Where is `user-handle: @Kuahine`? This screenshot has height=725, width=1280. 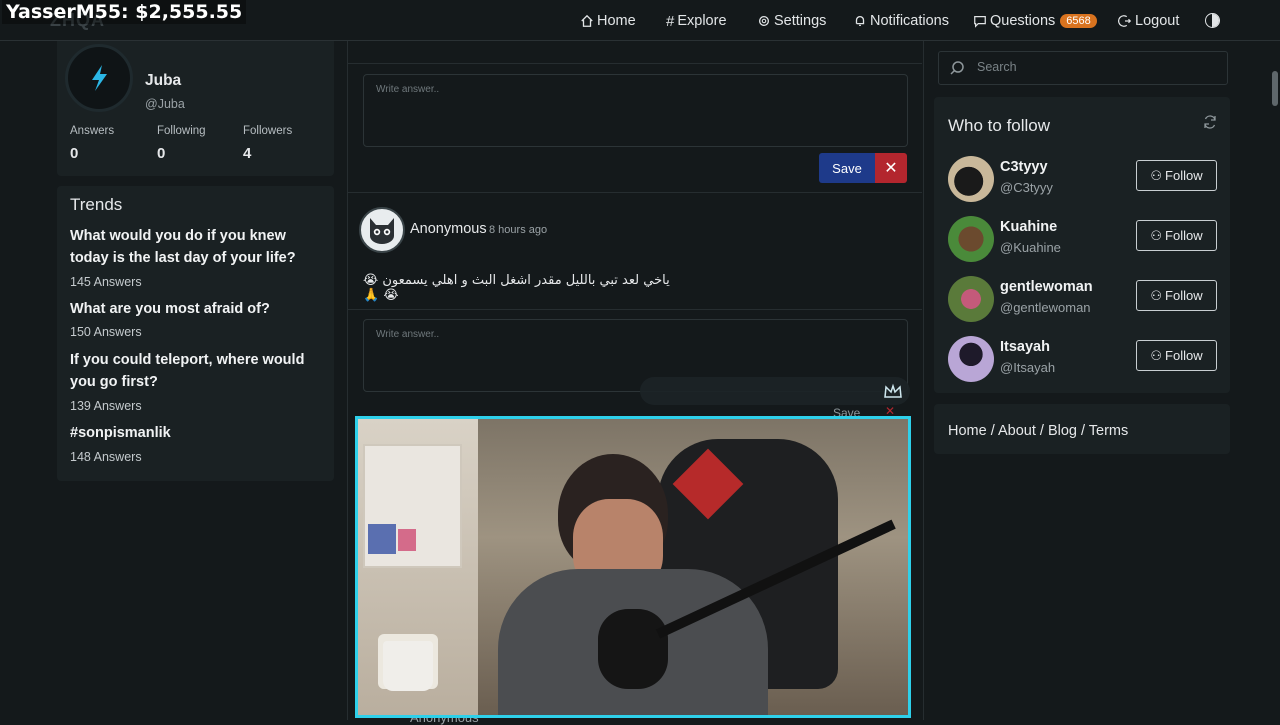 user-handle: @Kuahine is located at coordinates (1030, 247).